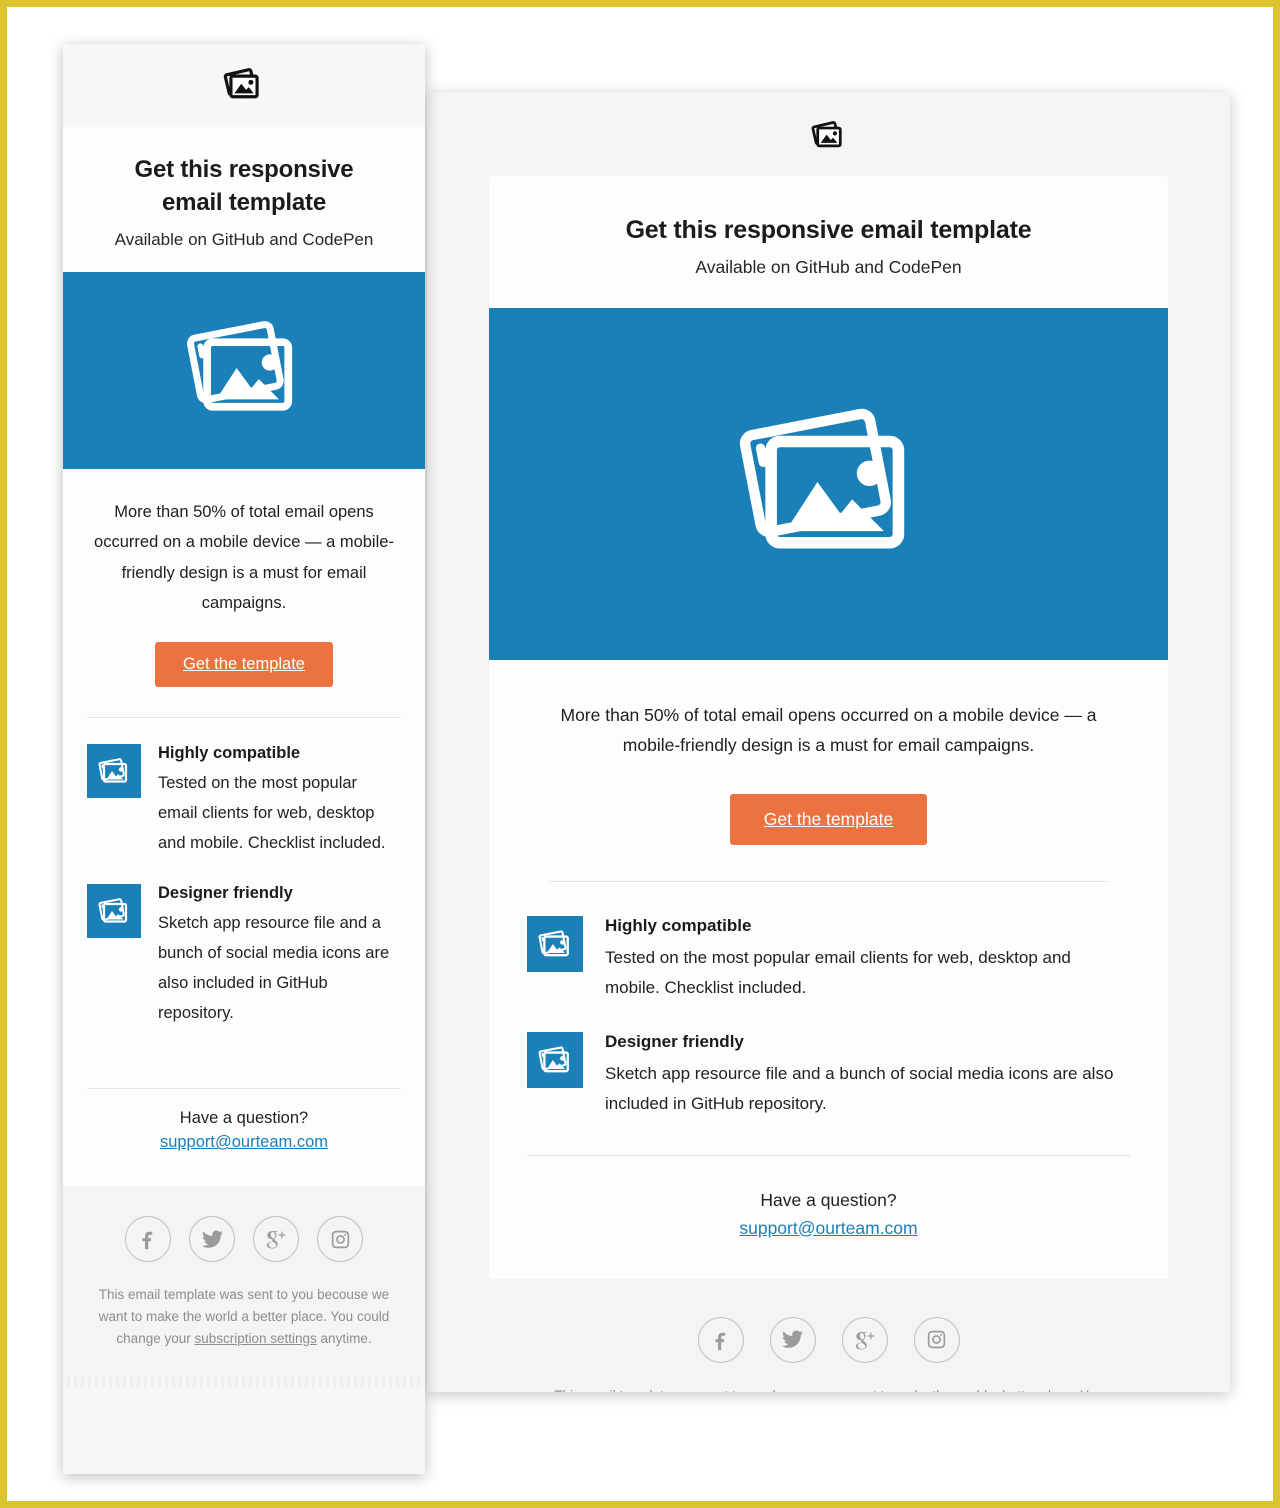 This screenshot has width=1280, height=1508. I want to click on mobile-logo-area, so click(244, 85).